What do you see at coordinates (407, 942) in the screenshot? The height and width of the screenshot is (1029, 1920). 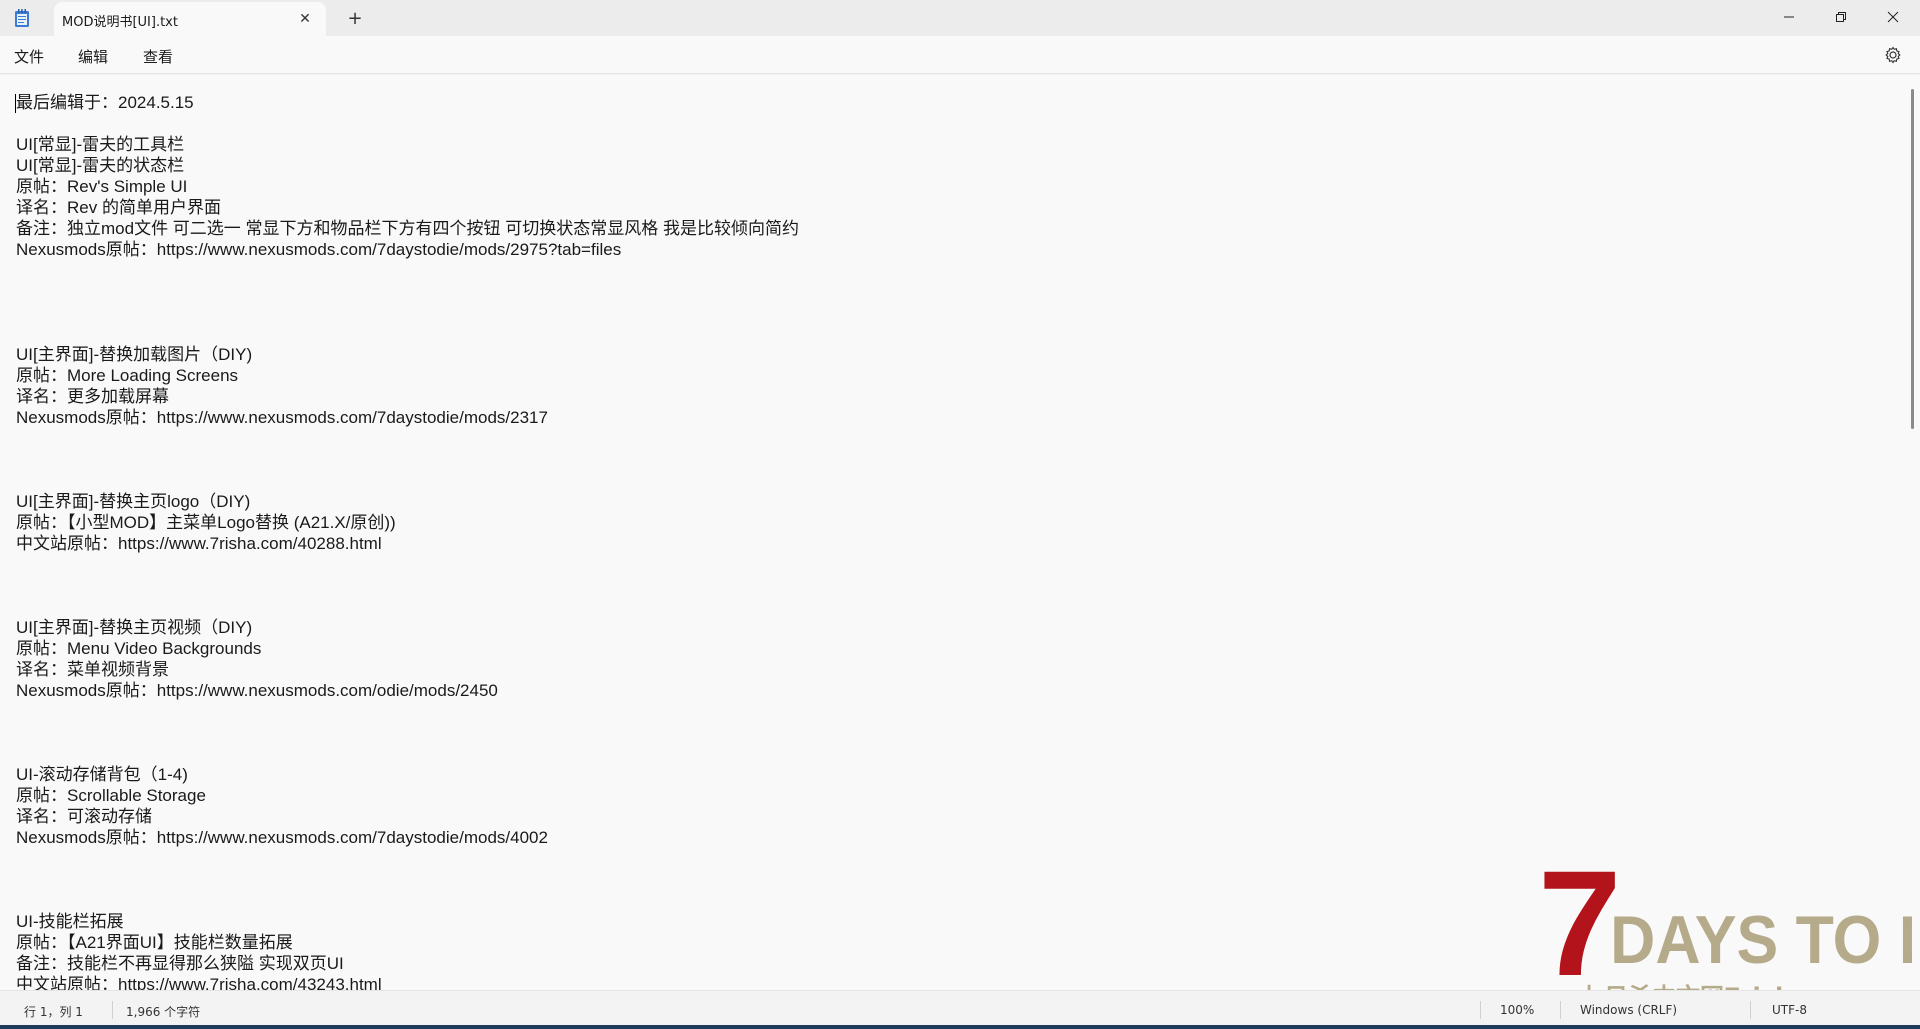 I see `text-line: 原帖：【A21界面UI】技能栏数量拓展` at bounding box center [407, 942].